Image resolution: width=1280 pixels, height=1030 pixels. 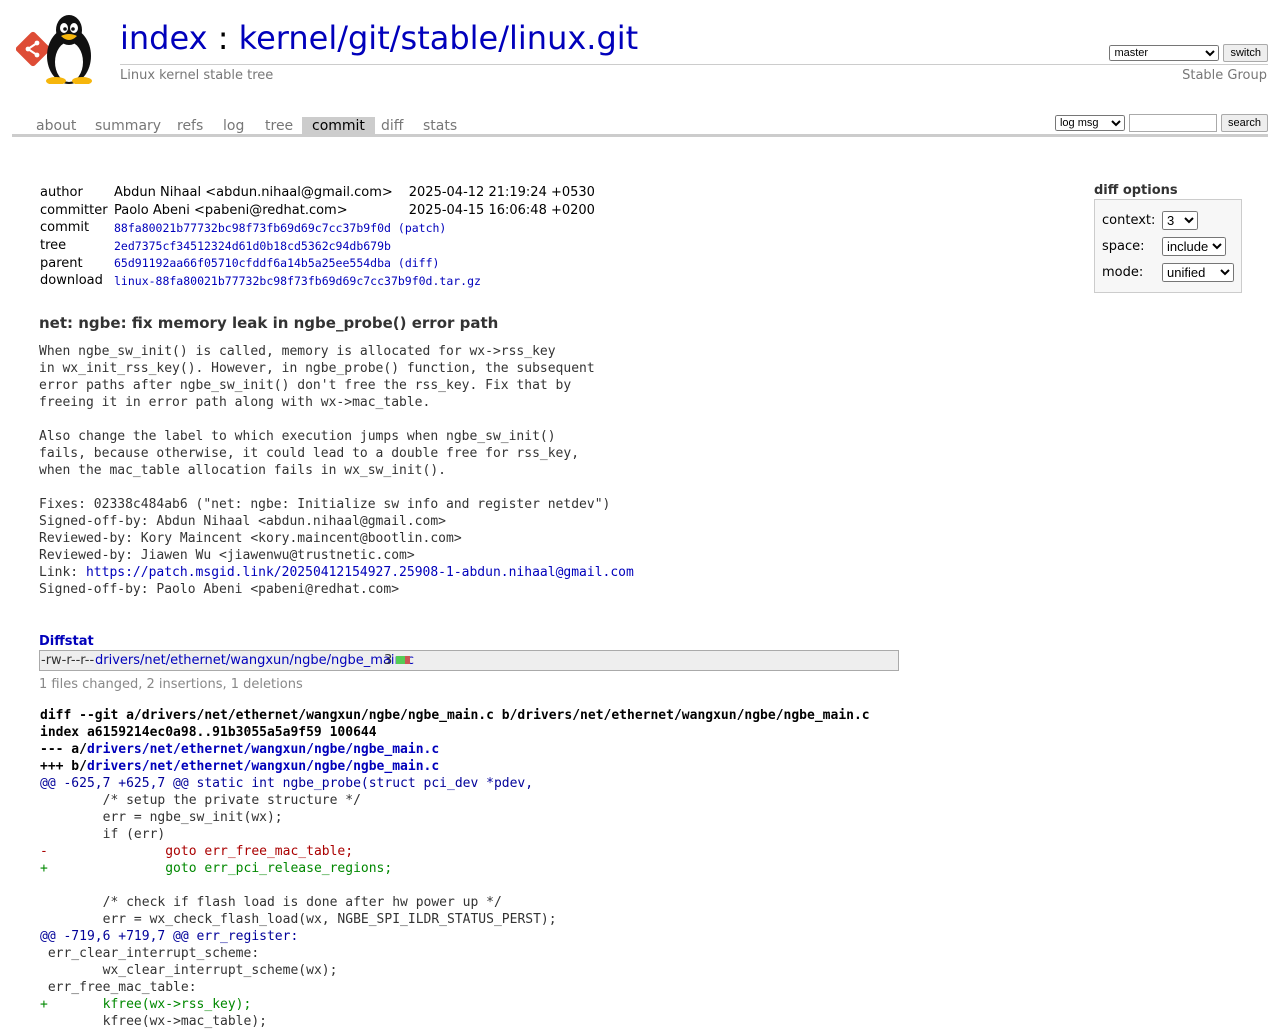 I want to click on tux-penguin-icon, so click(x=69, y=49).